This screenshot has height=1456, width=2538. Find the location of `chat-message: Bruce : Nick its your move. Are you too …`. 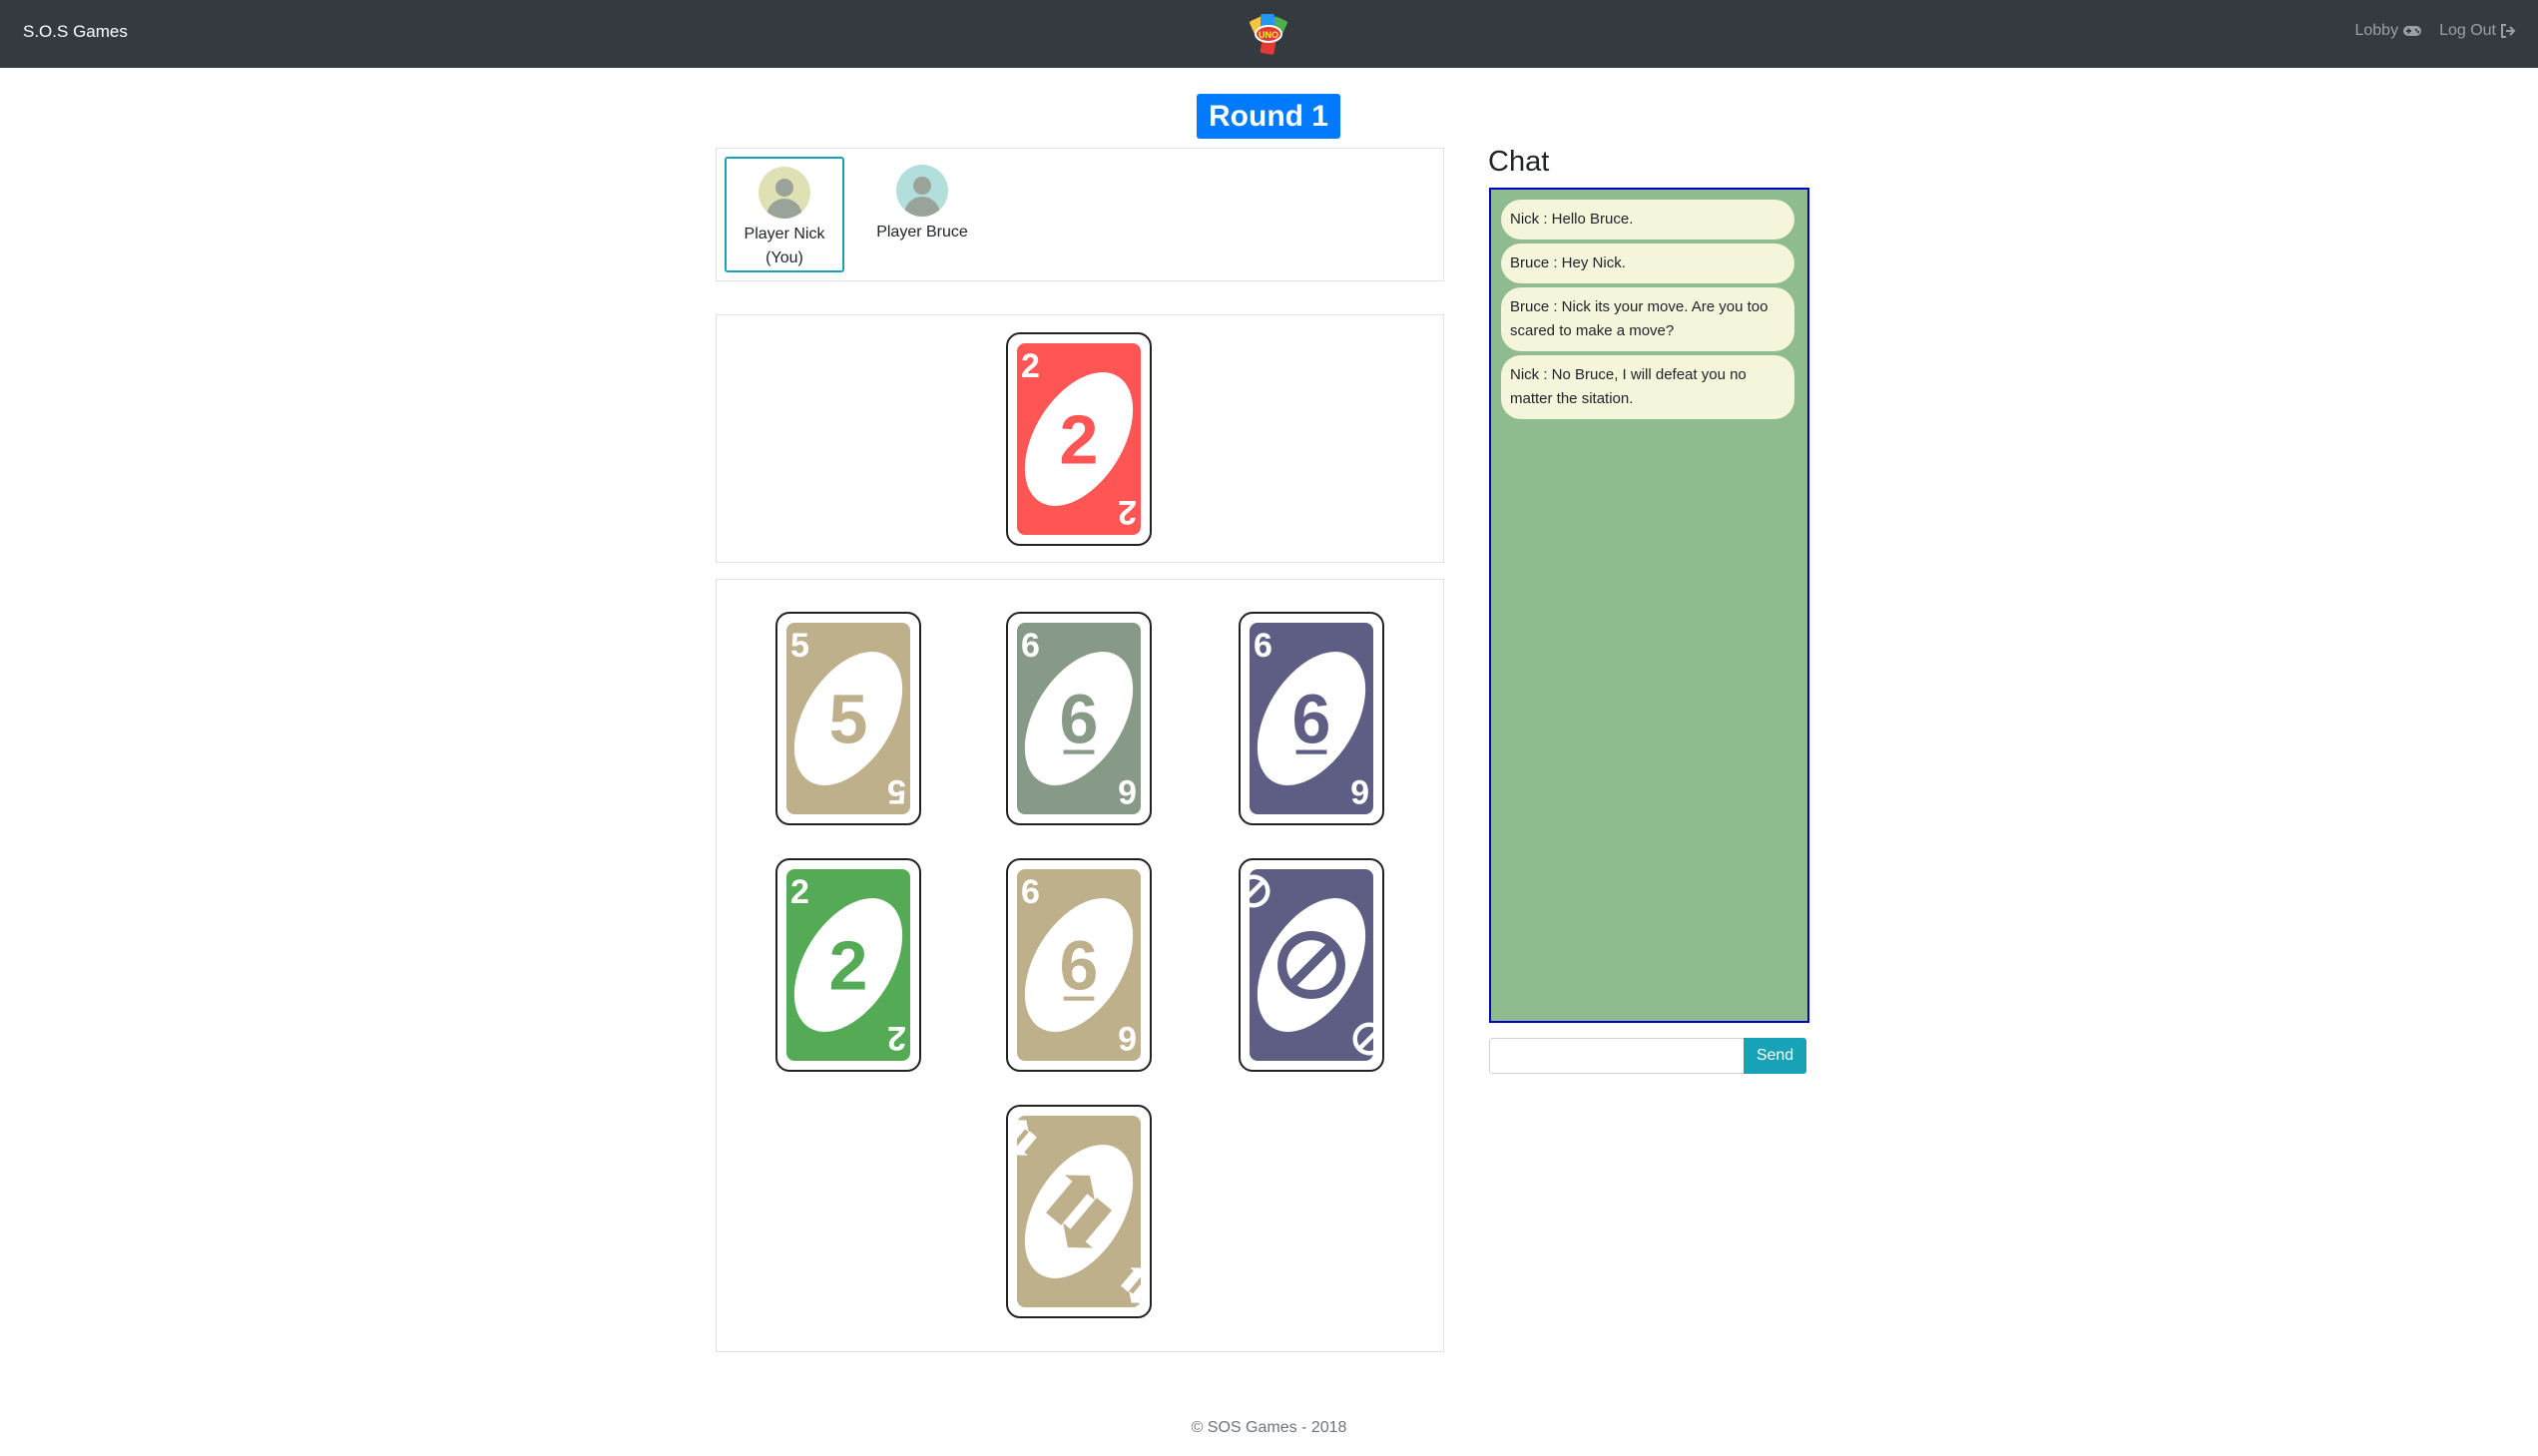

chat-message: Bruce : Nick its your move. Are you too … is located at coordinates (1647, 319).